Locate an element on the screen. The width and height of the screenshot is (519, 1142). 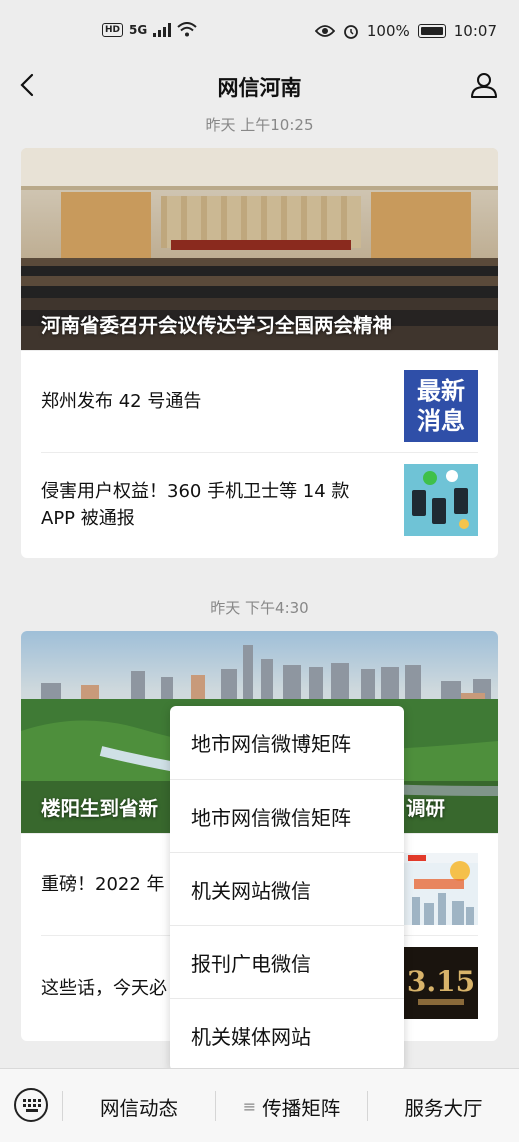
thumb-text-line: 最新 is located at coordinates (441, 391).